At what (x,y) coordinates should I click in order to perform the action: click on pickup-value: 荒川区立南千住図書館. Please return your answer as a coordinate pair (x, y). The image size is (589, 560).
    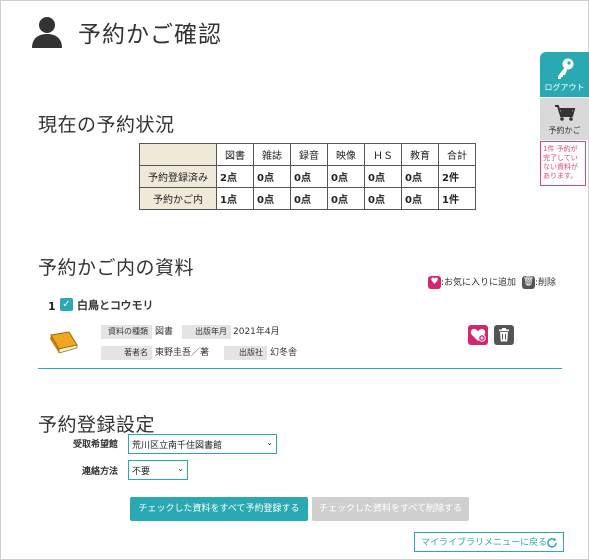
    Looking at the image, I should click on (177, 446).